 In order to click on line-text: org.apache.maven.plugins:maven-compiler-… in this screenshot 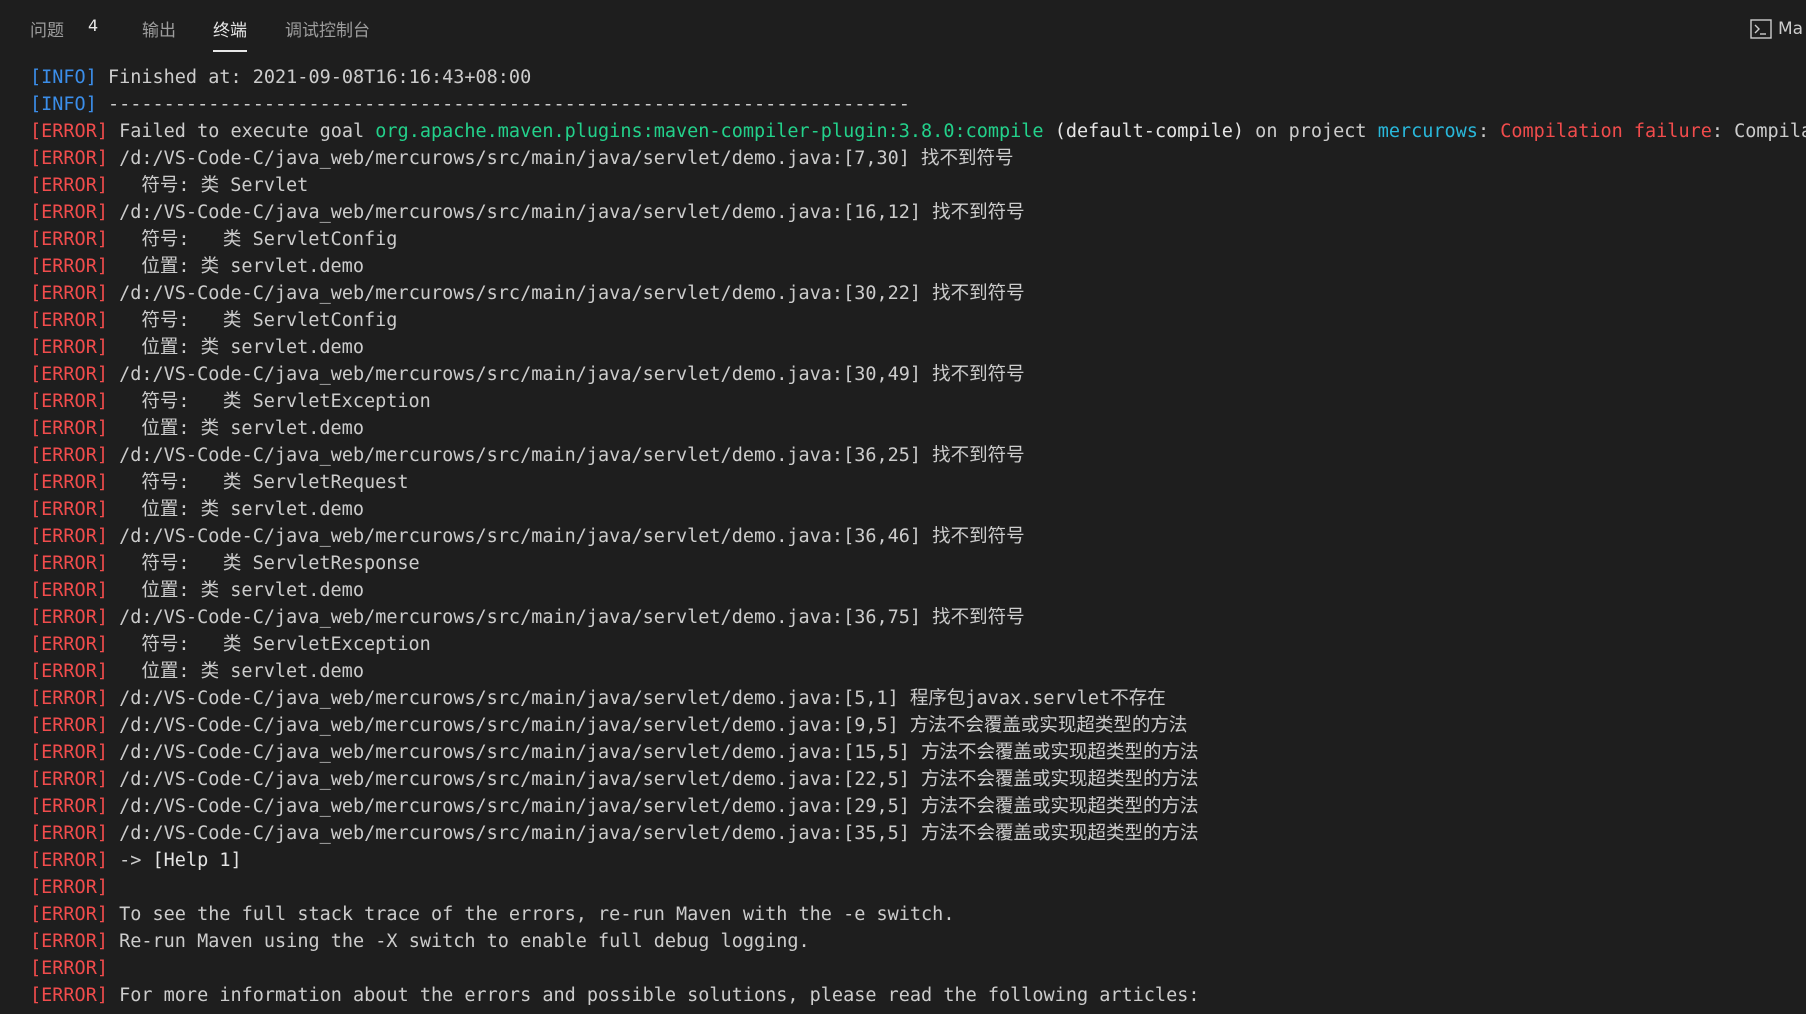, I will do `click(709, 131)`.